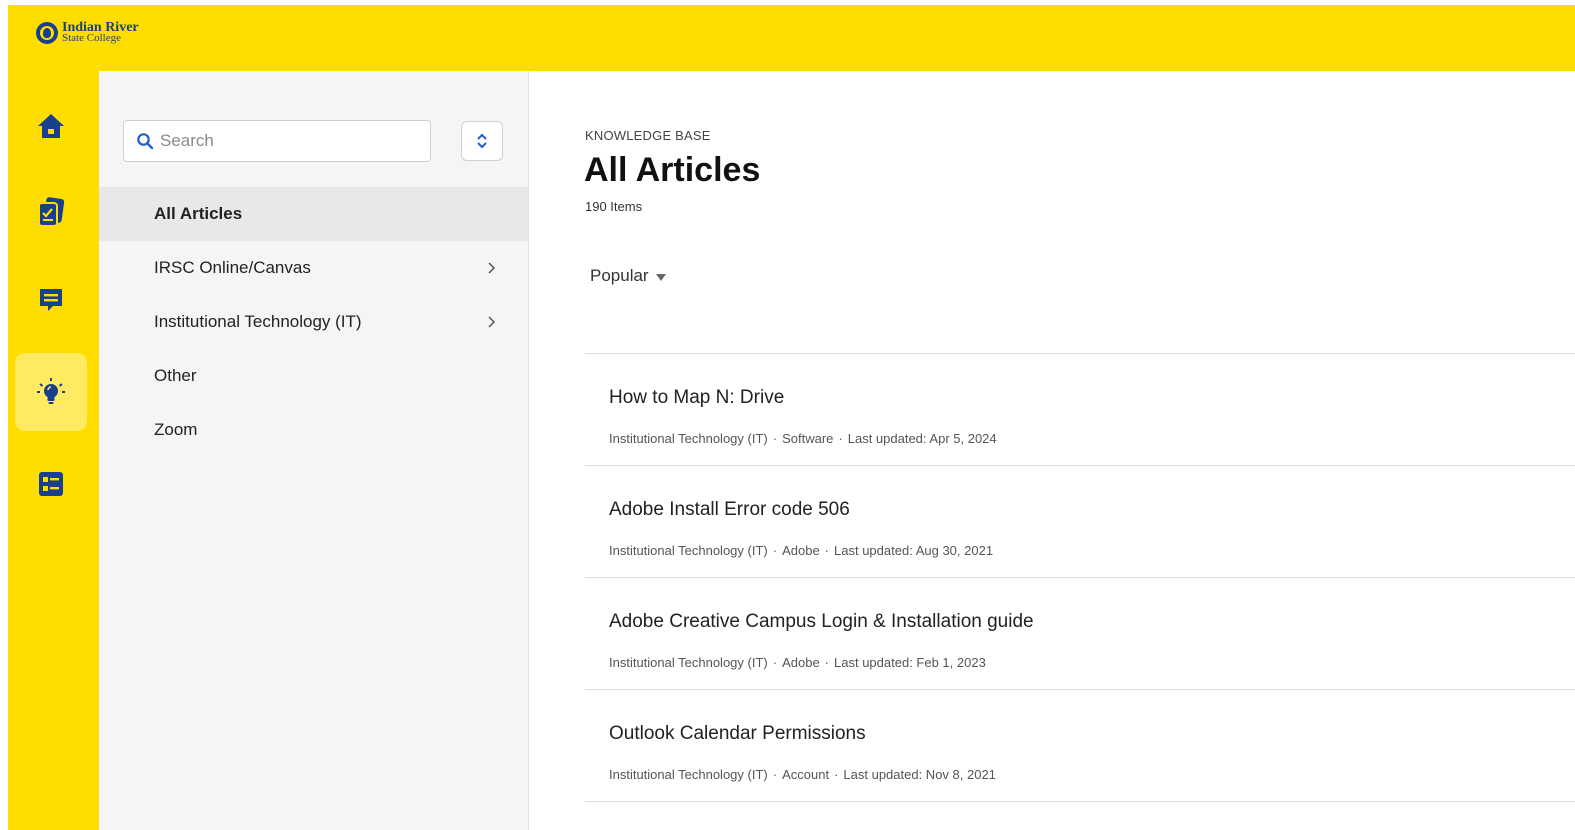 The width and height of the screenshot is (1575, 830). I want to click on rail-knowledge-base, so click(51, 392).